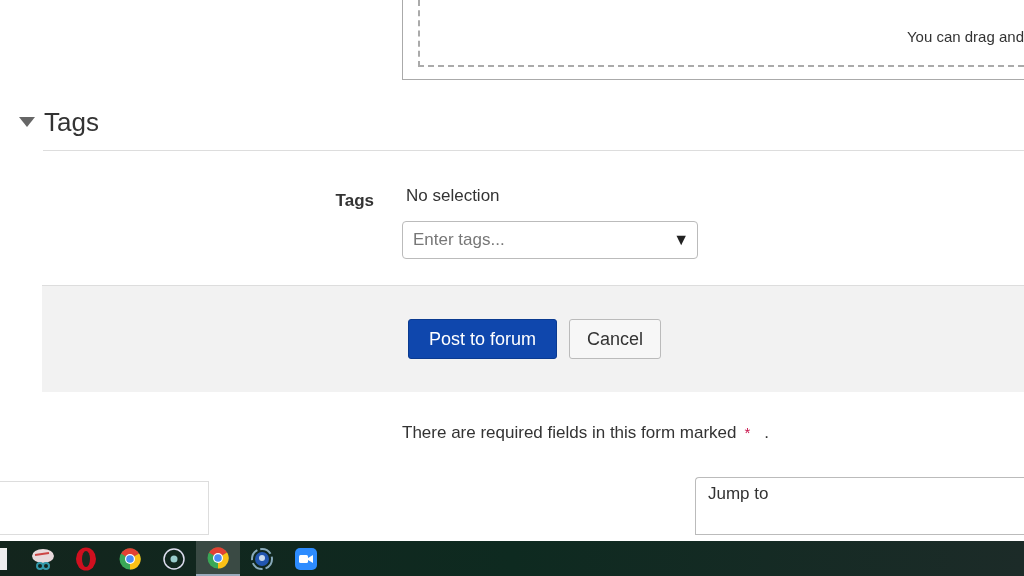  I want to click on drop-hint: You can drag and, so click(965, 36).